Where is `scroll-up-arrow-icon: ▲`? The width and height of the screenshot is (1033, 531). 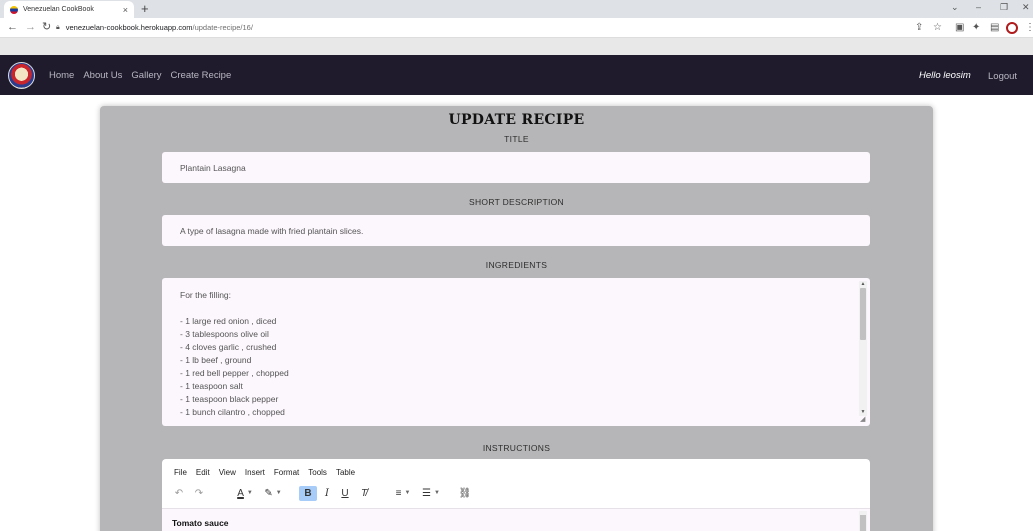 scroll-up-arrow-icon: ▲ is located at coordinates (863, 284).